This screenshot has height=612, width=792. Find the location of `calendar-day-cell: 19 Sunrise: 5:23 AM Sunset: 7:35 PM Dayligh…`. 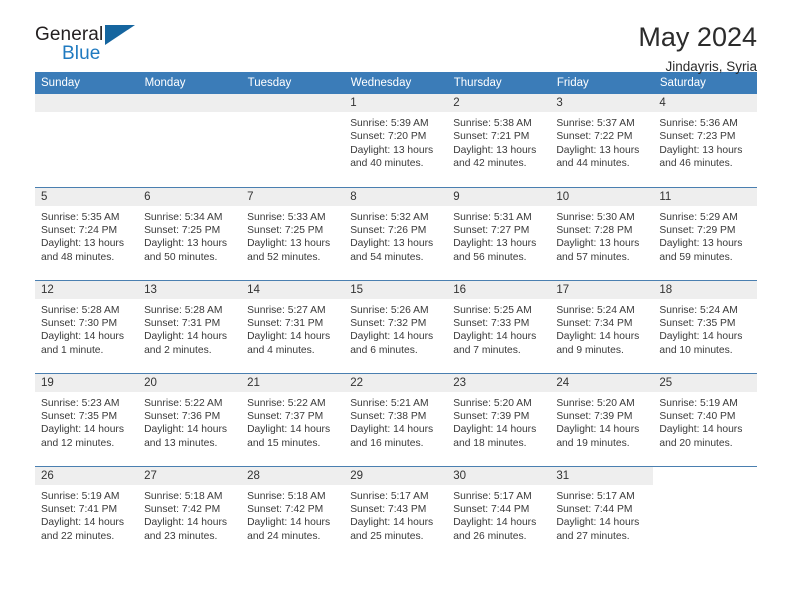

calendar-day-cell: 19 Sunrise: 5:23 AM Sunset: 7:35 PM Dayligh… is located at coordinates (87, 419).